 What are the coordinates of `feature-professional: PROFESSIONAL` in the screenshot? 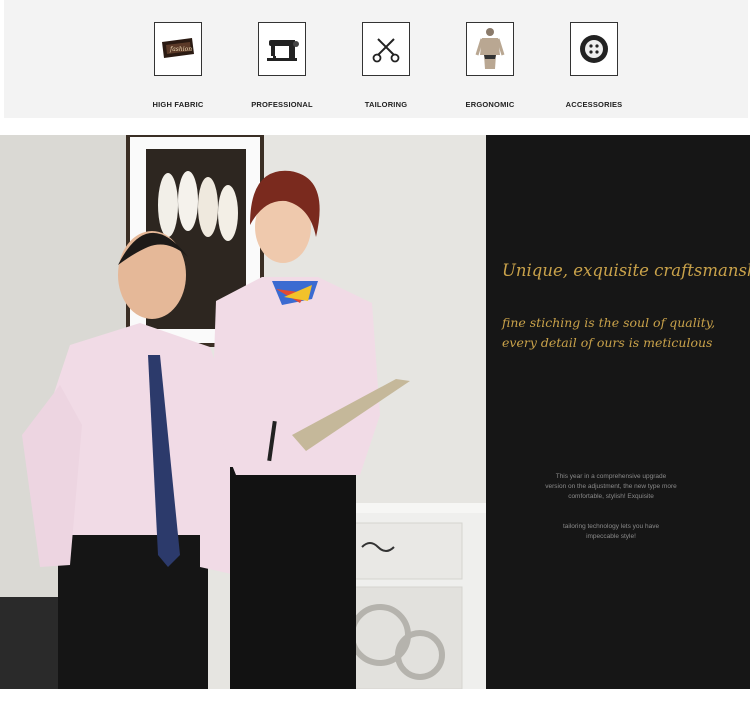 It's located at (282, 65).